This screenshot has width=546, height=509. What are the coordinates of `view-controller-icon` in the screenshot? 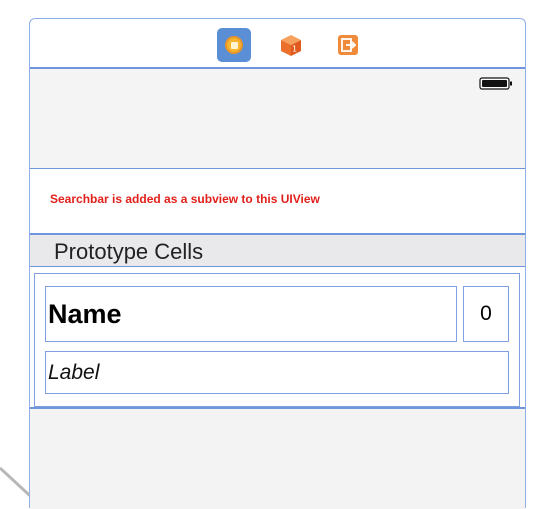 It's located at (234, 45).